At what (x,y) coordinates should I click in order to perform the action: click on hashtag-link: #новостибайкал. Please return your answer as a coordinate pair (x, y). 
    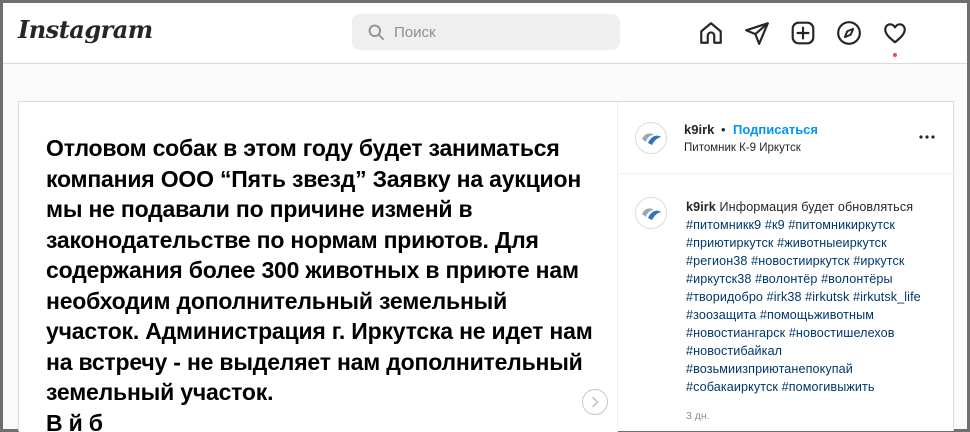
    Looking at the image, I should click on (734, 351).